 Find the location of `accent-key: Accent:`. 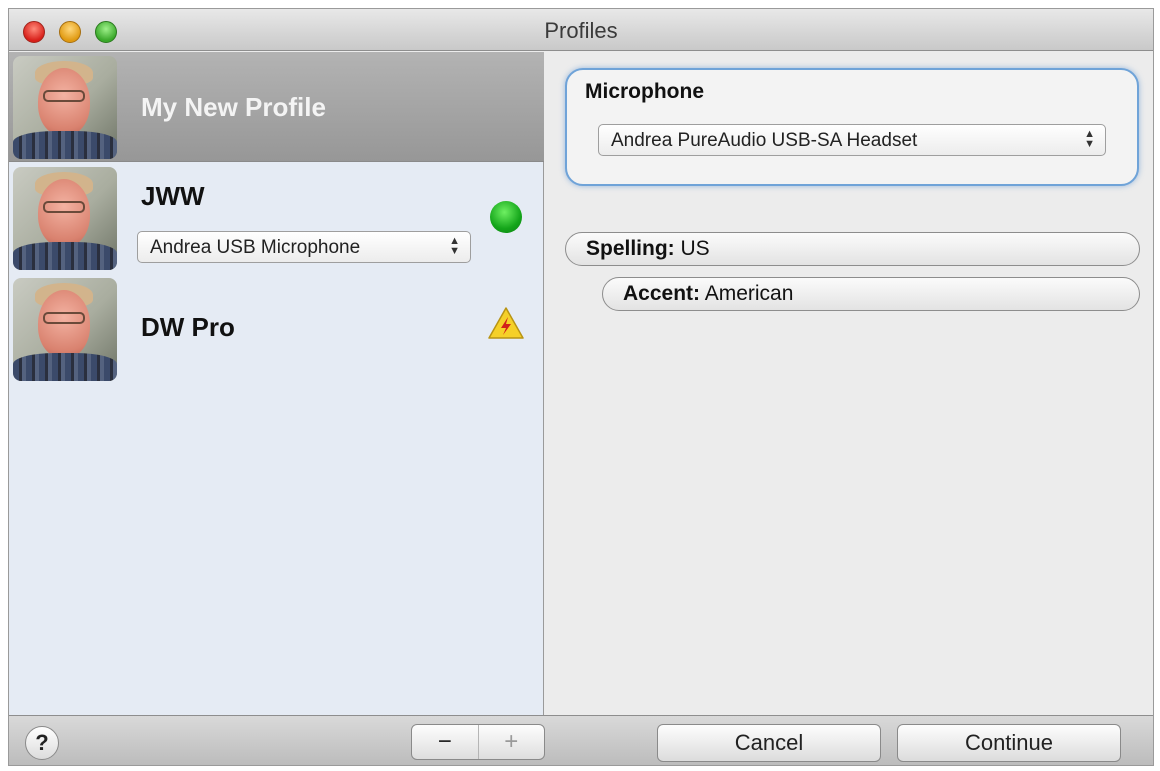

accent-key: Accent: is located at coordinates (662, 293).